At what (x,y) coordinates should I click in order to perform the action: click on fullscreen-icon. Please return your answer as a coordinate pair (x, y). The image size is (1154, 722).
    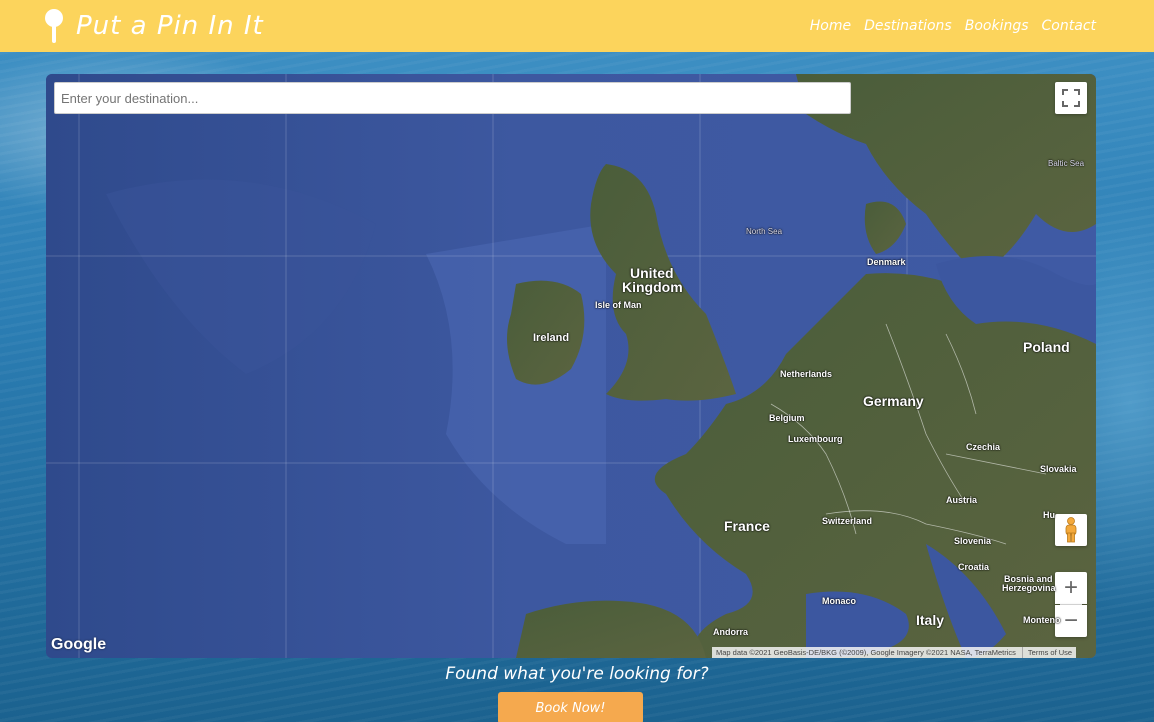
    Looking at the image, I should click on (1071, 98).